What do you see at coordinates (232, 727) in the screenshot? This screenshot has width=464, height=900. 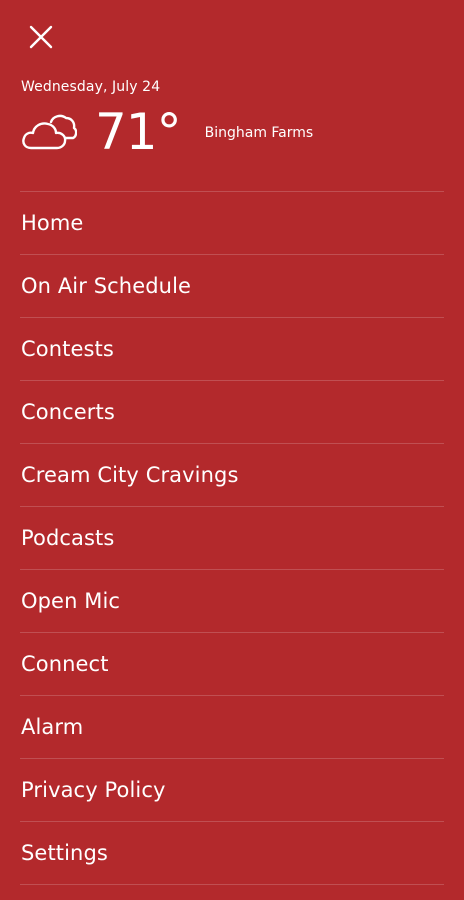 I see `menu-item-alarm: Alarm` at bounding box center [232, 727].